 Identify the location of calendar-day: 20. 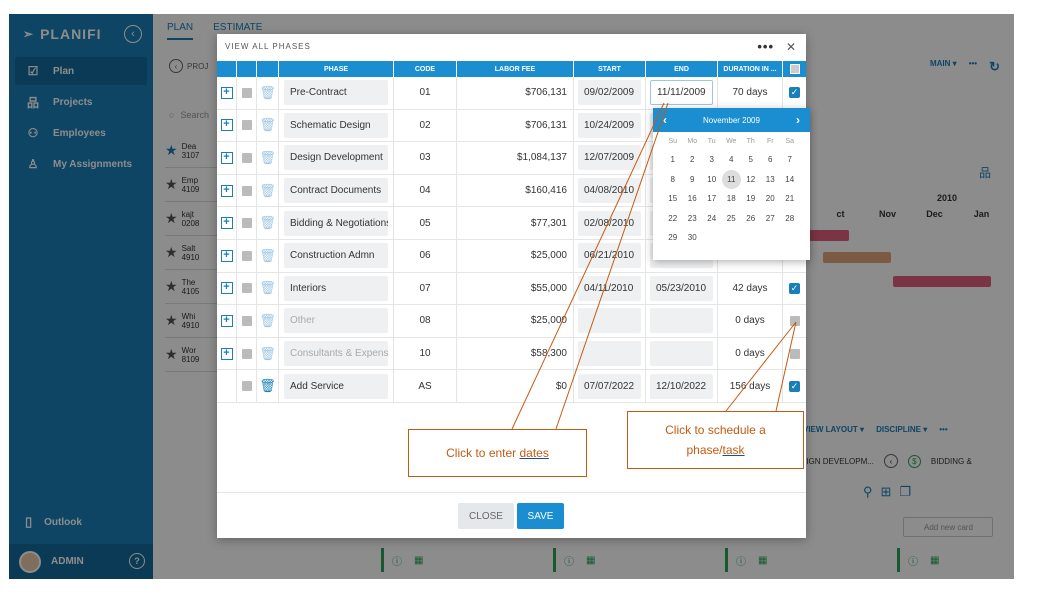
(771, 199).